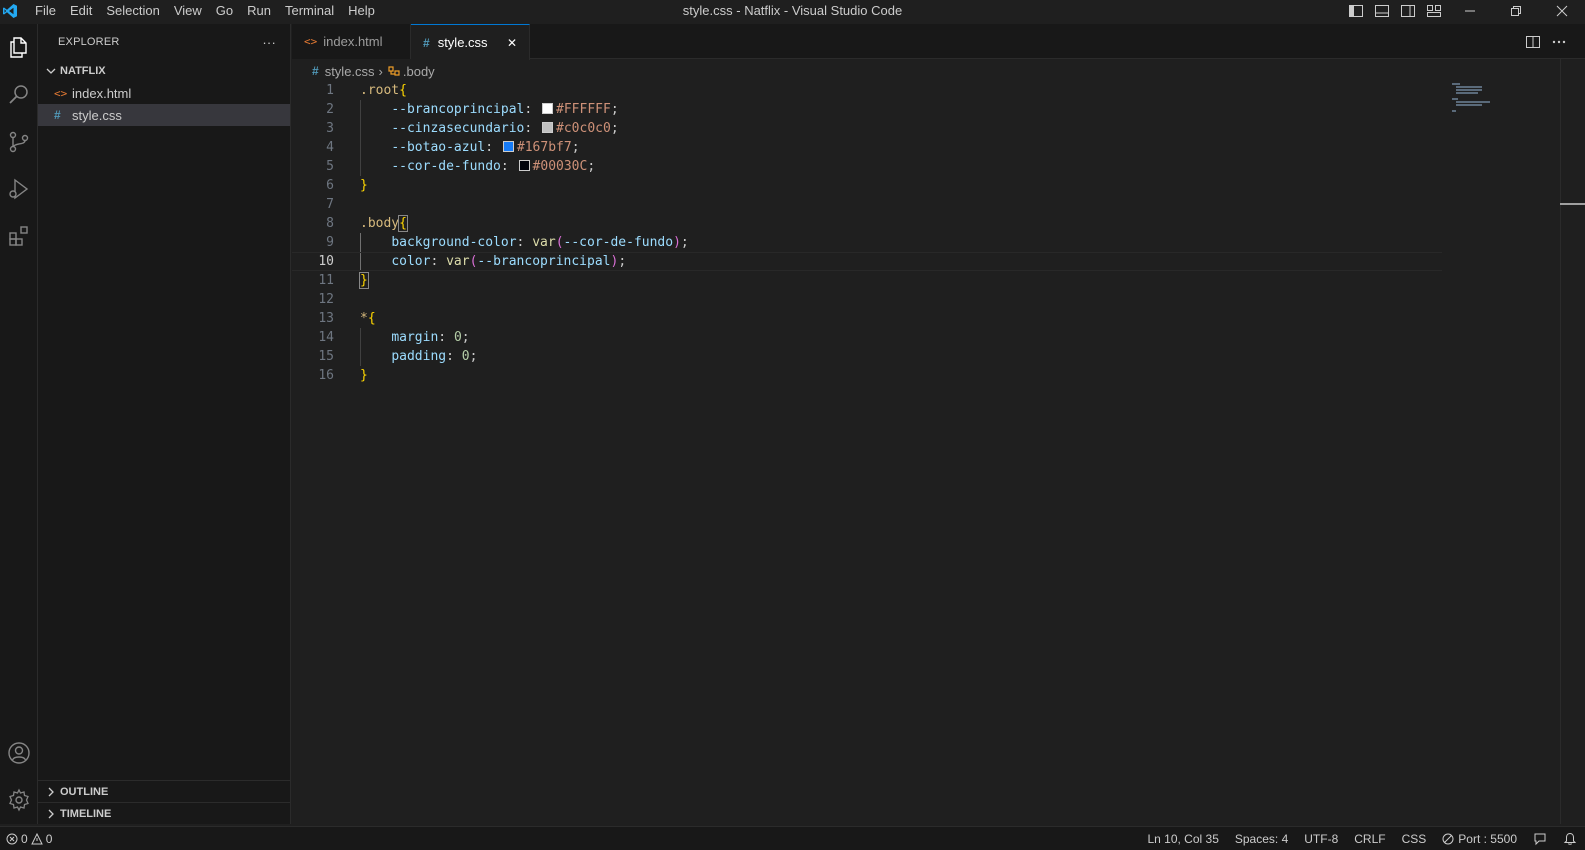  Describe the element at coordinates (19, 424) in the screenshot. I see `activity-bar` at that location.